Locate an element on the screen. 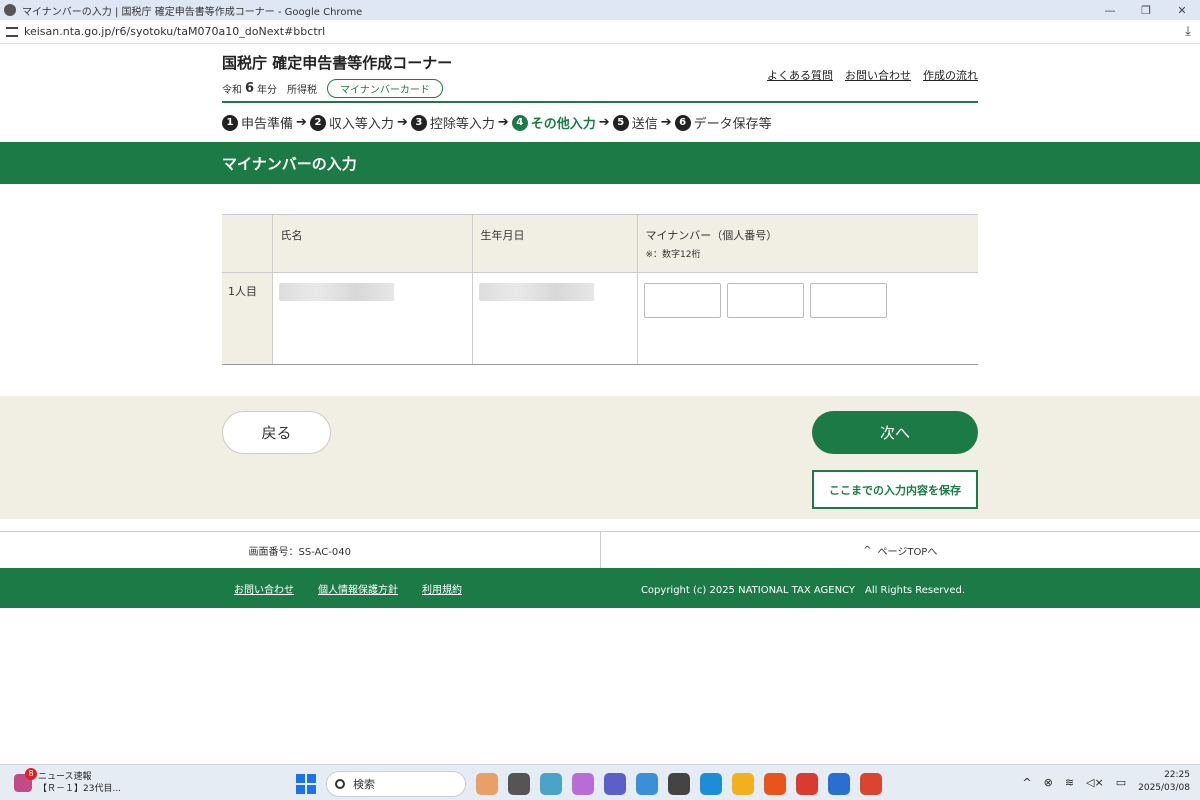 The height and width of the screenshot is (800, 1200). next-button: 次へ is located at coordinates (895, 432).